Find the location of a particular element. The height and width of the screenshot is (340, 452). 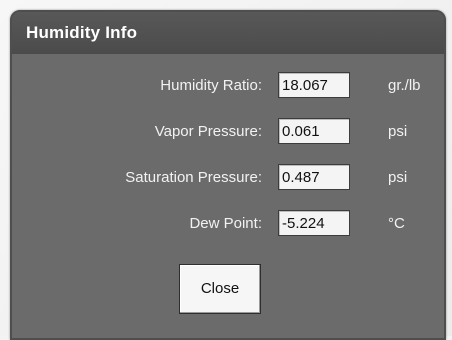

dialog-title: Humidity Info is located at coordinates (82, 32).